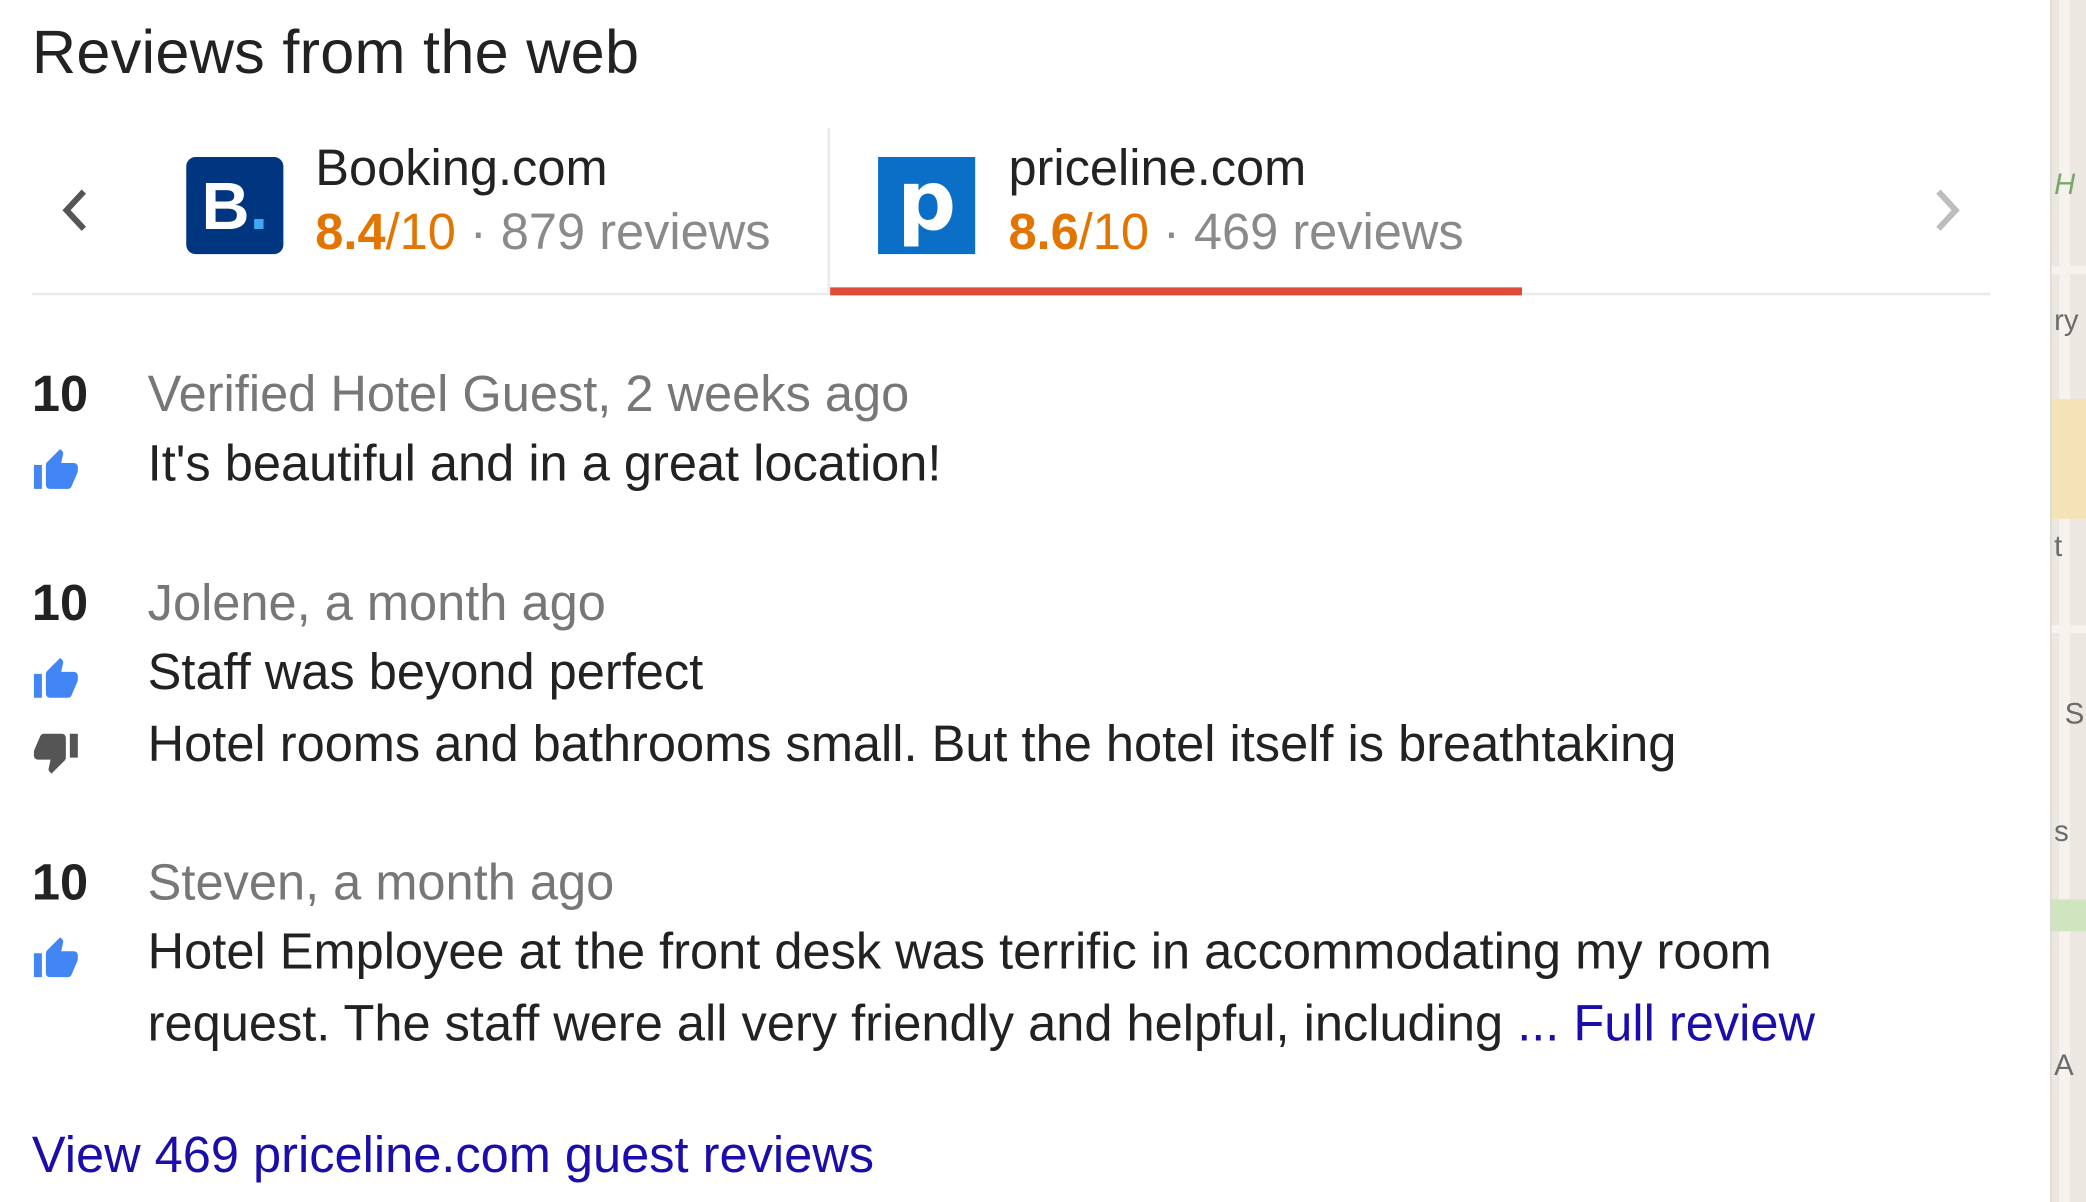 The width and height of the screenshot is (2086, 1202). I want to click on full-review-link: ... Full review, so click(1666, 1024).